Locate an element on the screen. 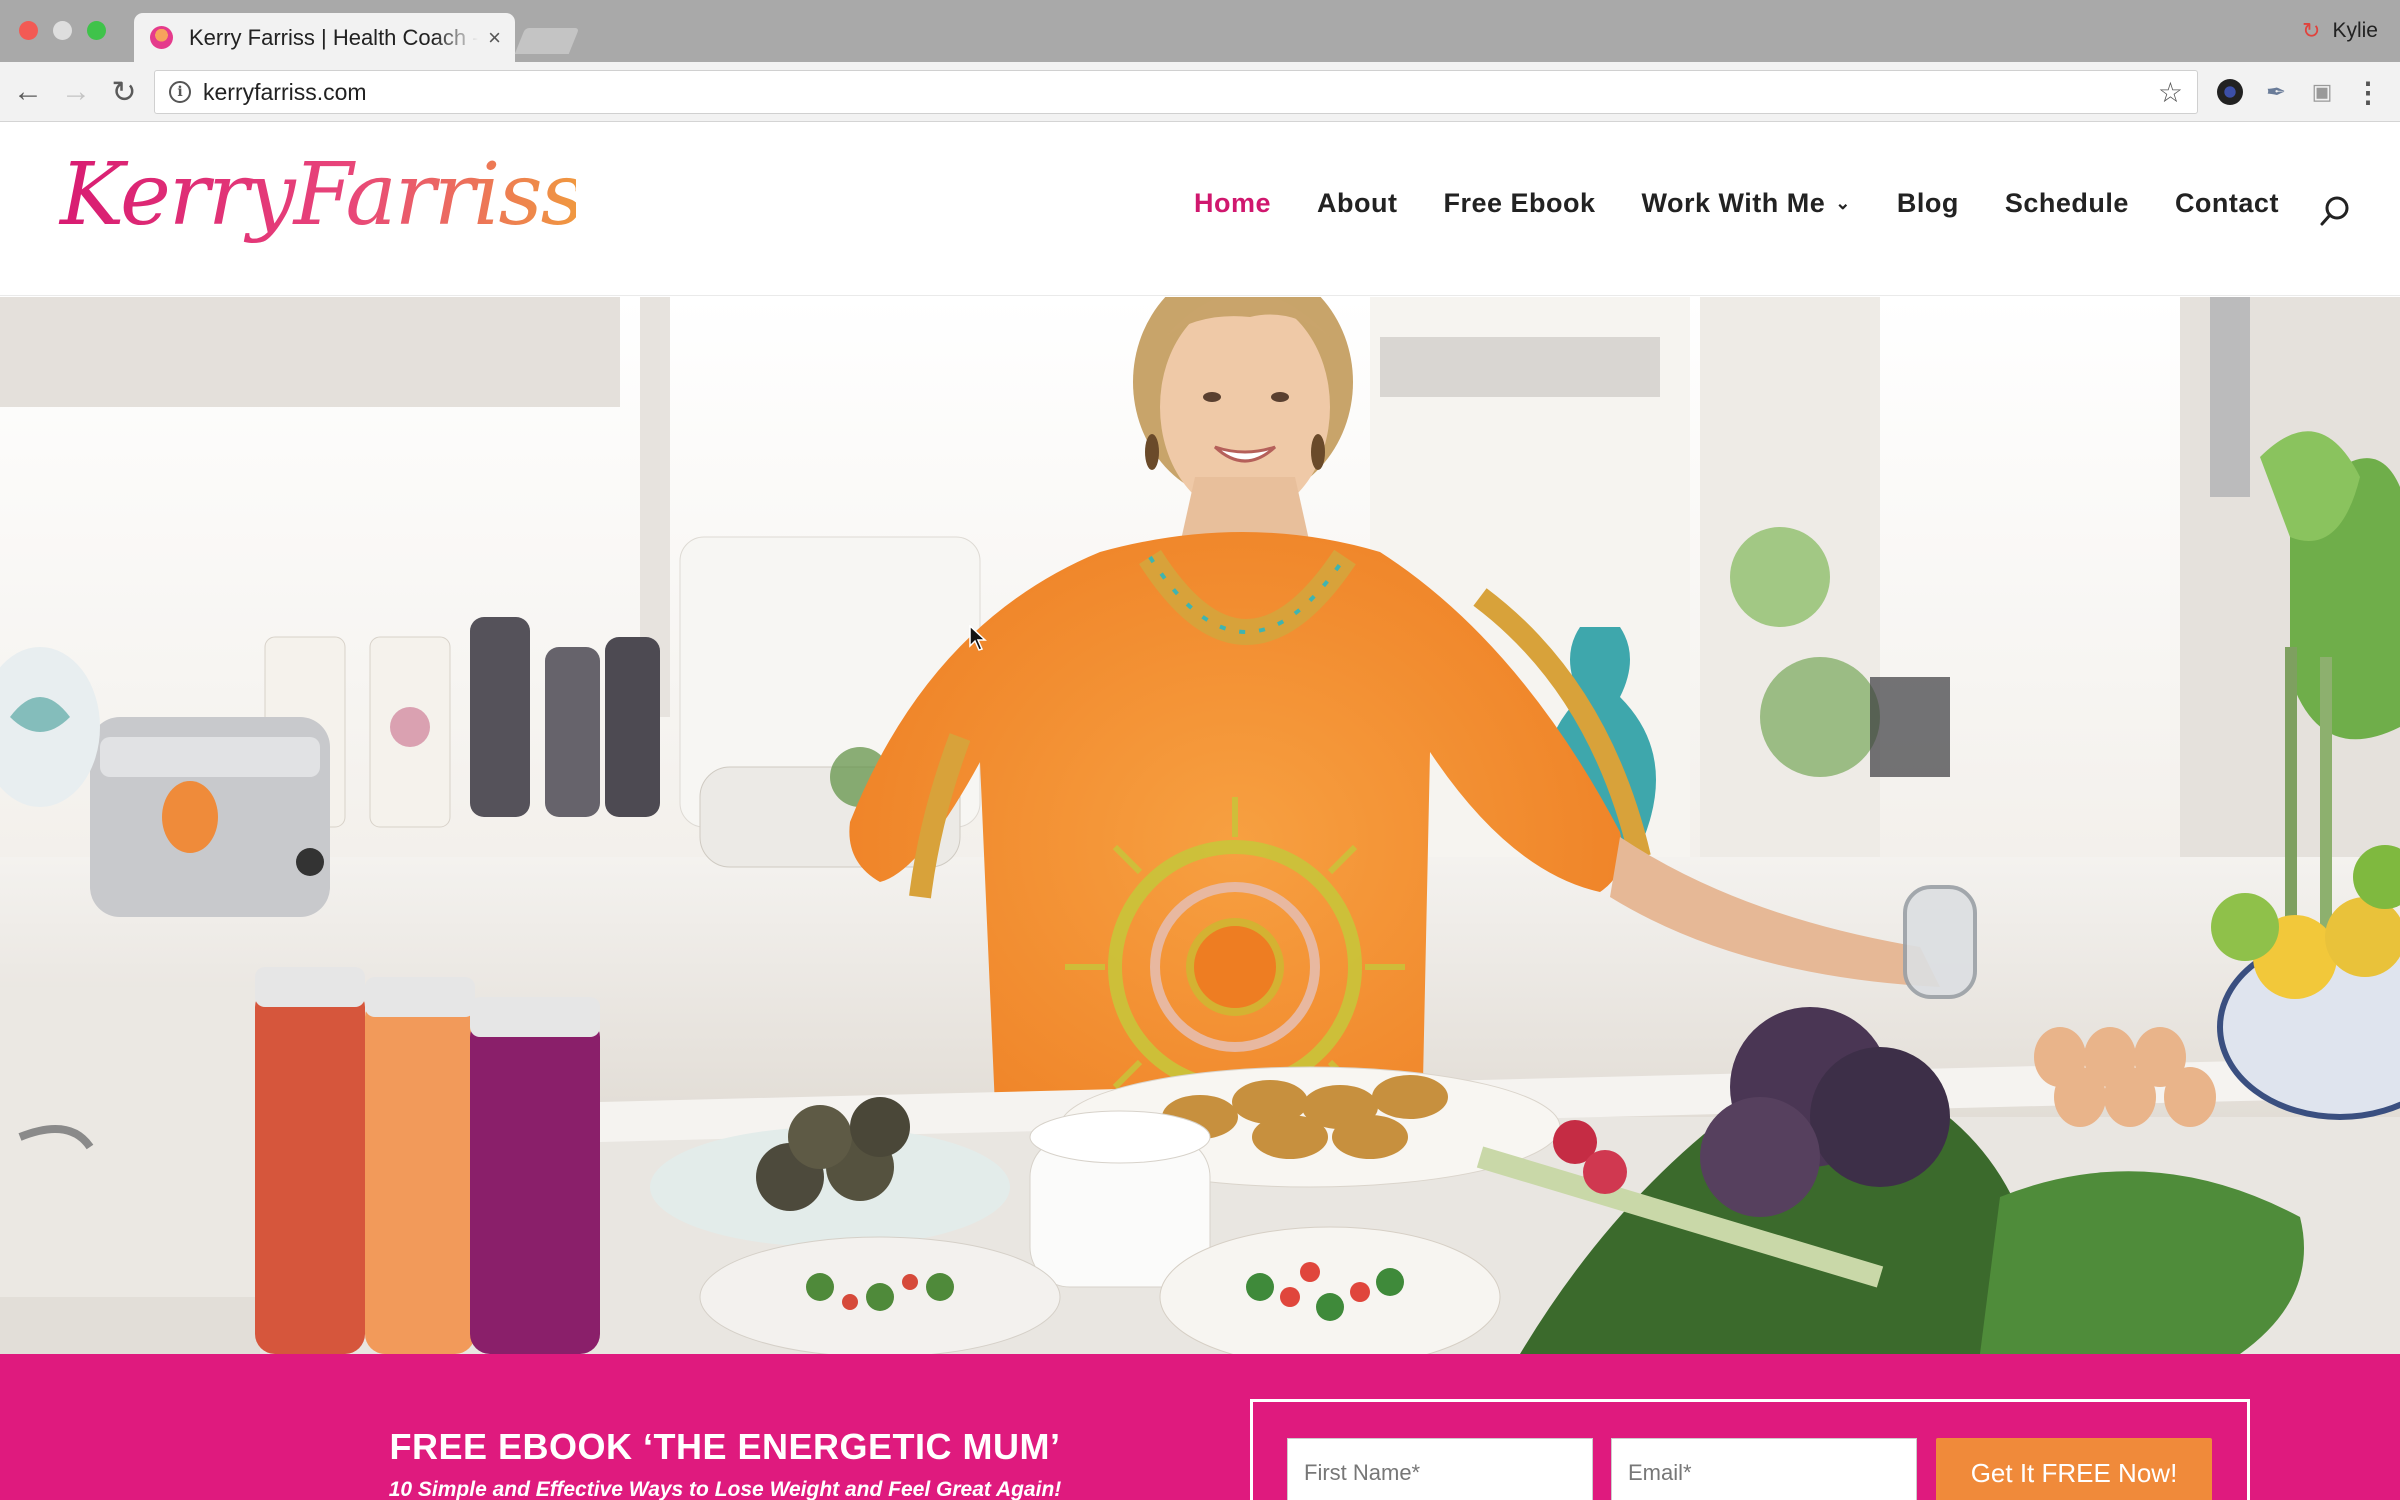  site-favicon-icon is located at coordinates (161, 37).